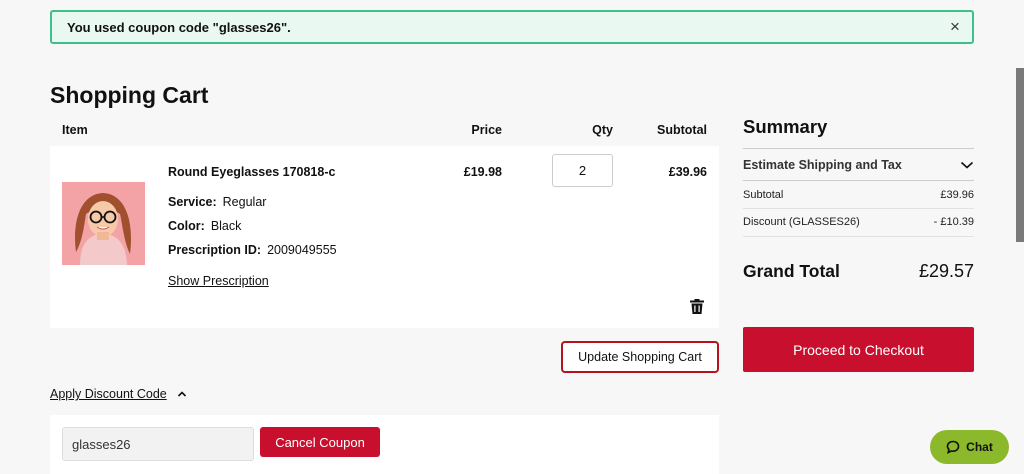 This screenshot has width=1024, height=474. I want to click on estimate-shipping-toggle: Estimate Shipping and Tax, so click(858, 165).